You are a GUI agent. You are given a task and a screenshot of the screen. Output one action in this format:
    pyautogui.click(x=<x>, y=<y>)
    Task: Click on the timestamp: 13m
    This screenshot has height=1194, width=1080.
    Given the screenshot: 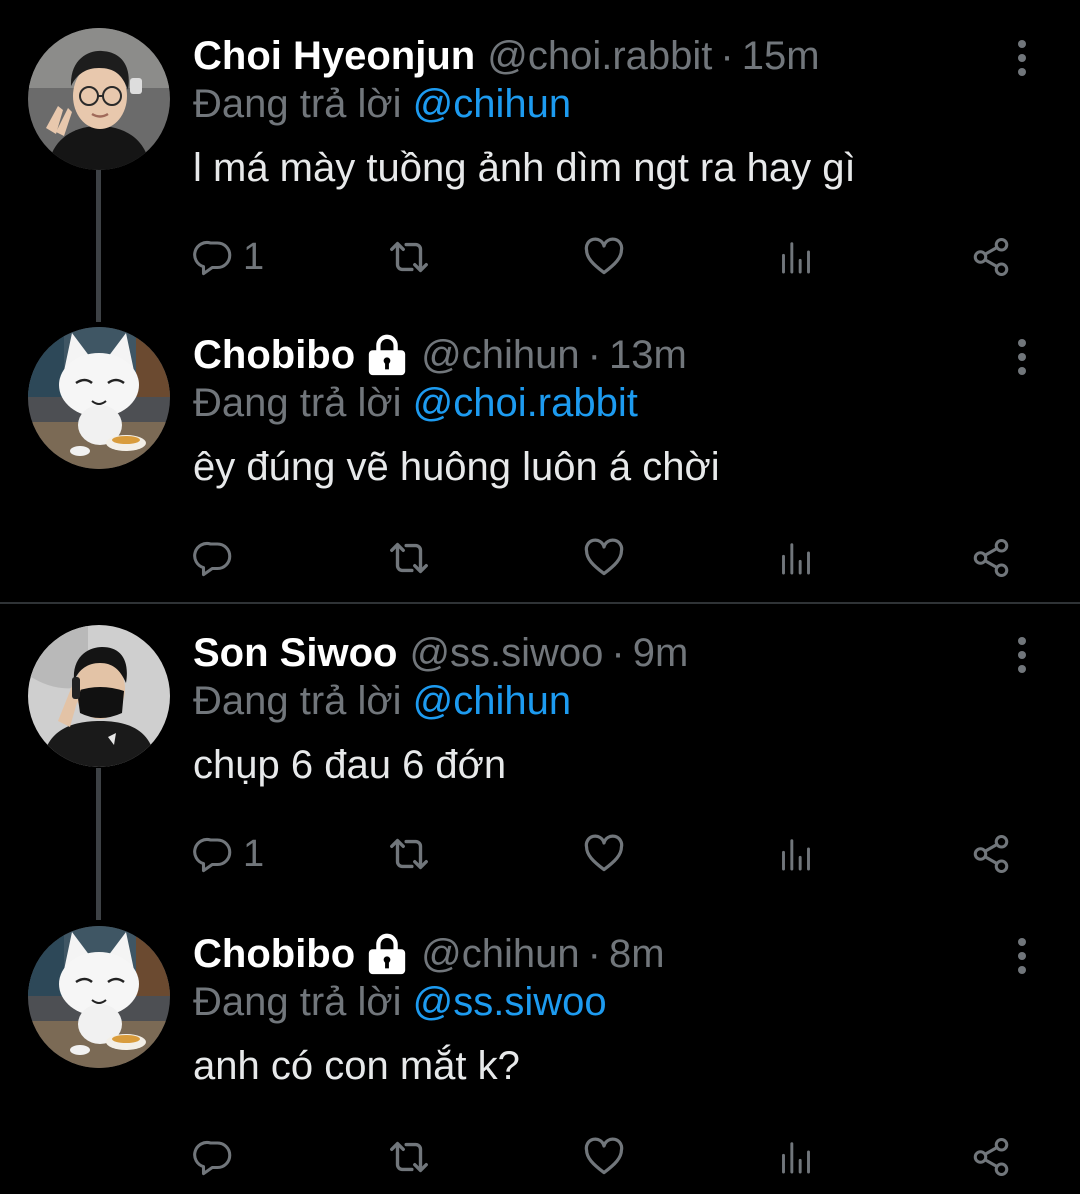 What is the action you would take?
    pyautogui.click(x=648, y=355)
    